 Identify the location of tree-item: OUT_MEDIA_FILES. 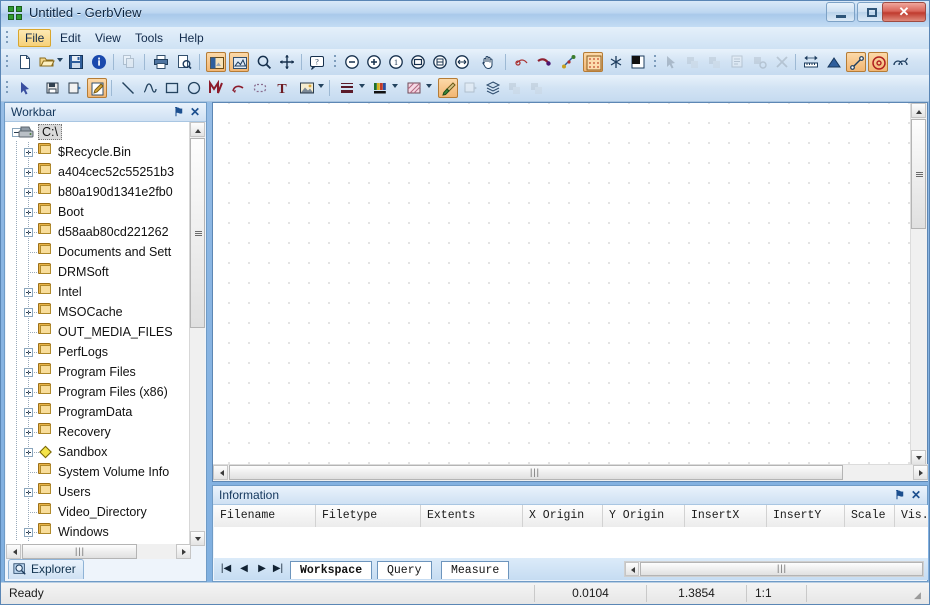
(98, 332).